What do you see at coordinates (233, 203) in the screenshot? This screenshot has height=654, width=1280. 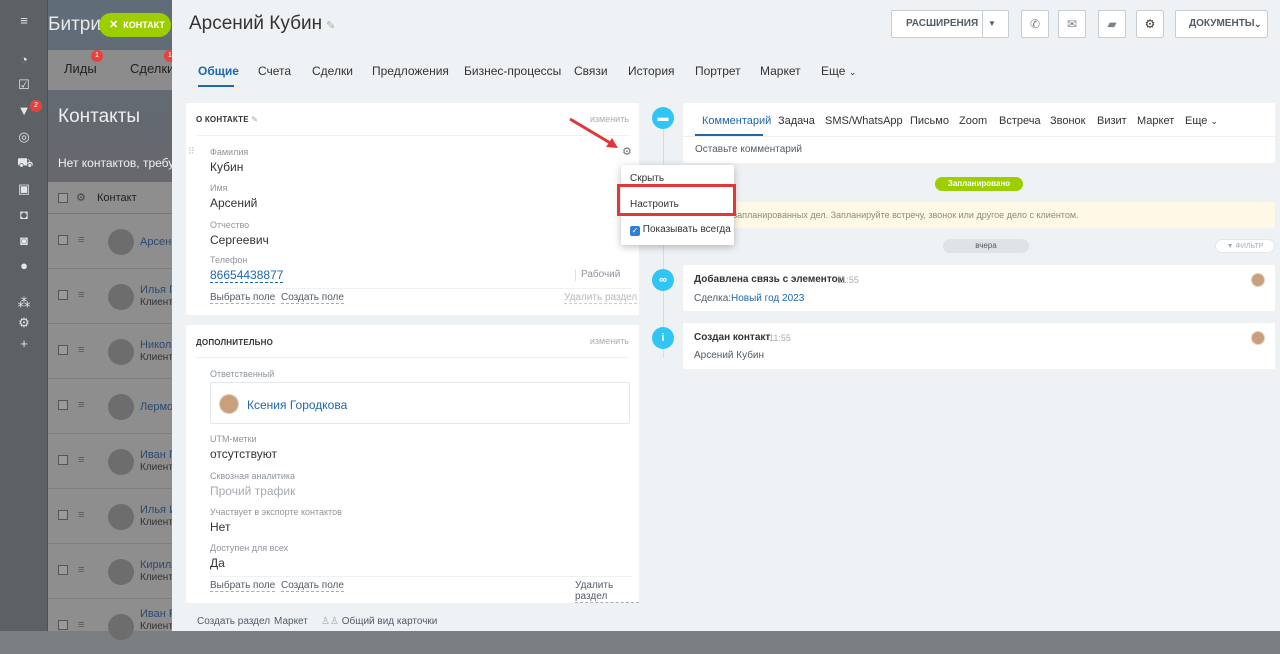 I see `field-value-firstname: Арсений` at bounding box center [233, 203].